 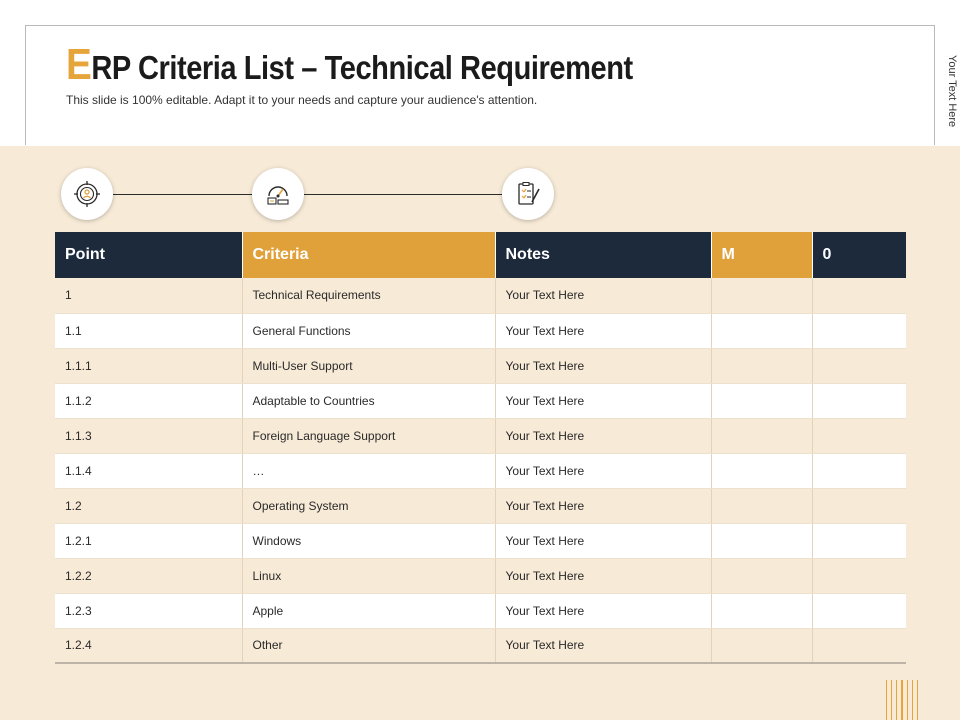 What do you see at coordinates (952, 91) in the screenshot?
I see `side-caption: Your Text Here` at bounding box center [952, 91].